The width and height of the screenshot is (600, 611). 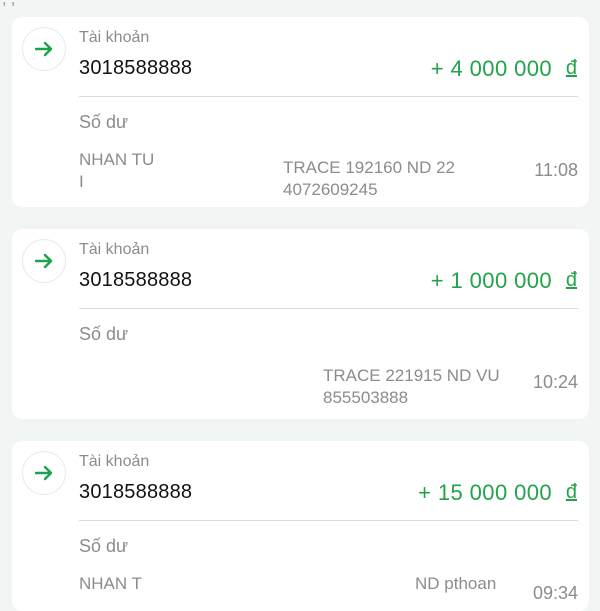 I want to click on transaction-description-left: NHAN T, so click(x=110, y=583).